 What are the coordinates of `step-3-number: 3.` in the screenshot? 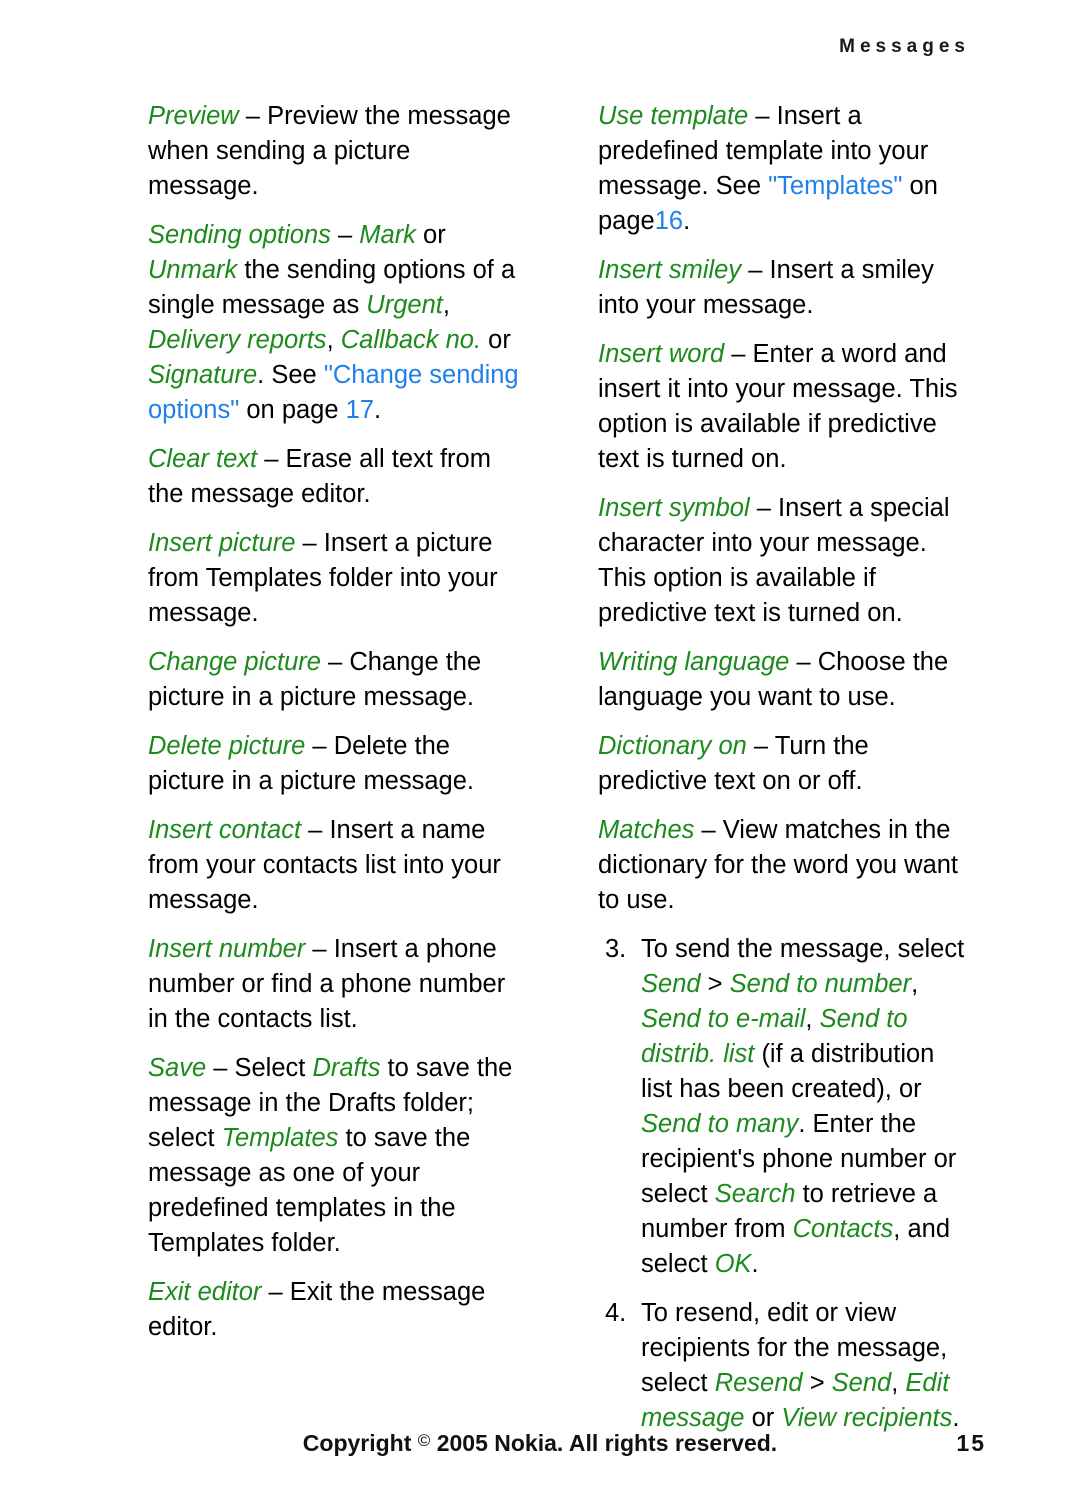 It's located at (616, 949).